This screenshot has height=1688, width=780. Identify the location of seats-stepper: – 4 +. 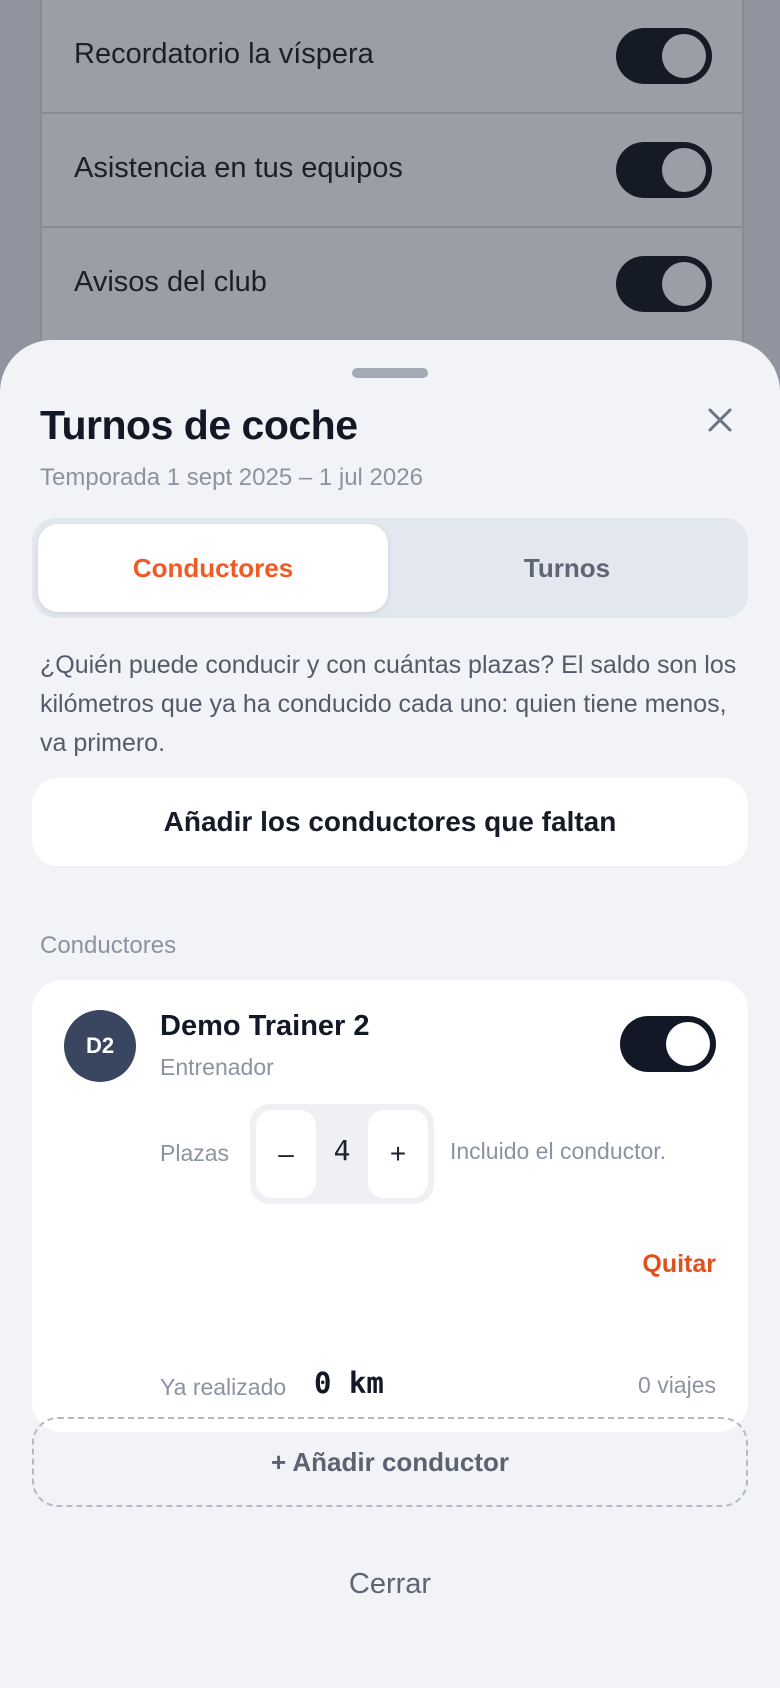
(342, 1154).